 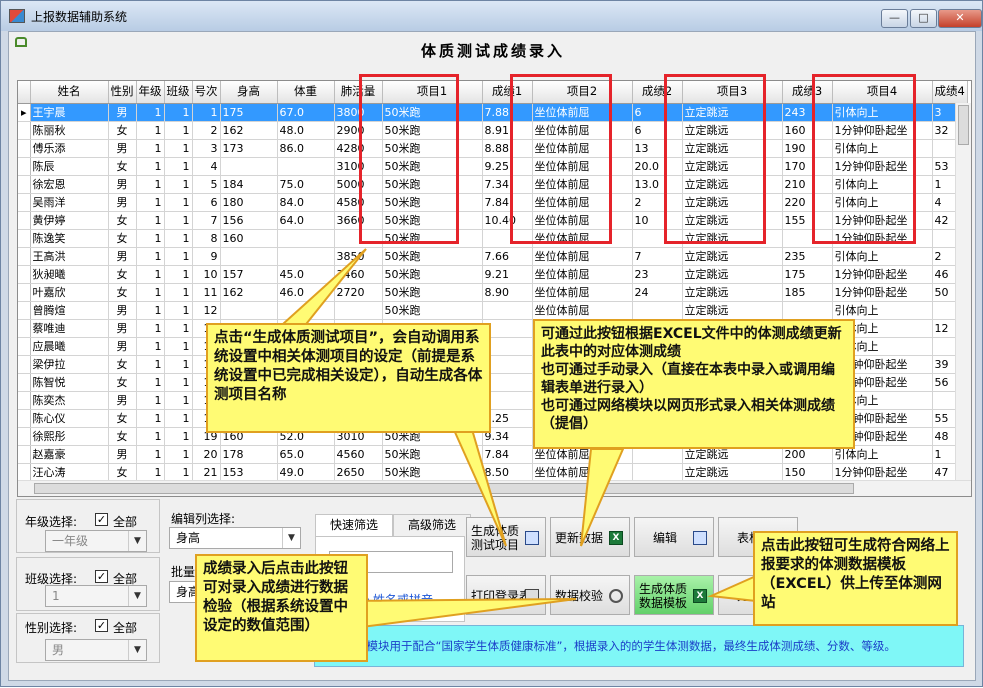 What do you see at coordinates (249, 148) in the screenshot?
I see `table-cell: 173` at bounding box center [249, 148].